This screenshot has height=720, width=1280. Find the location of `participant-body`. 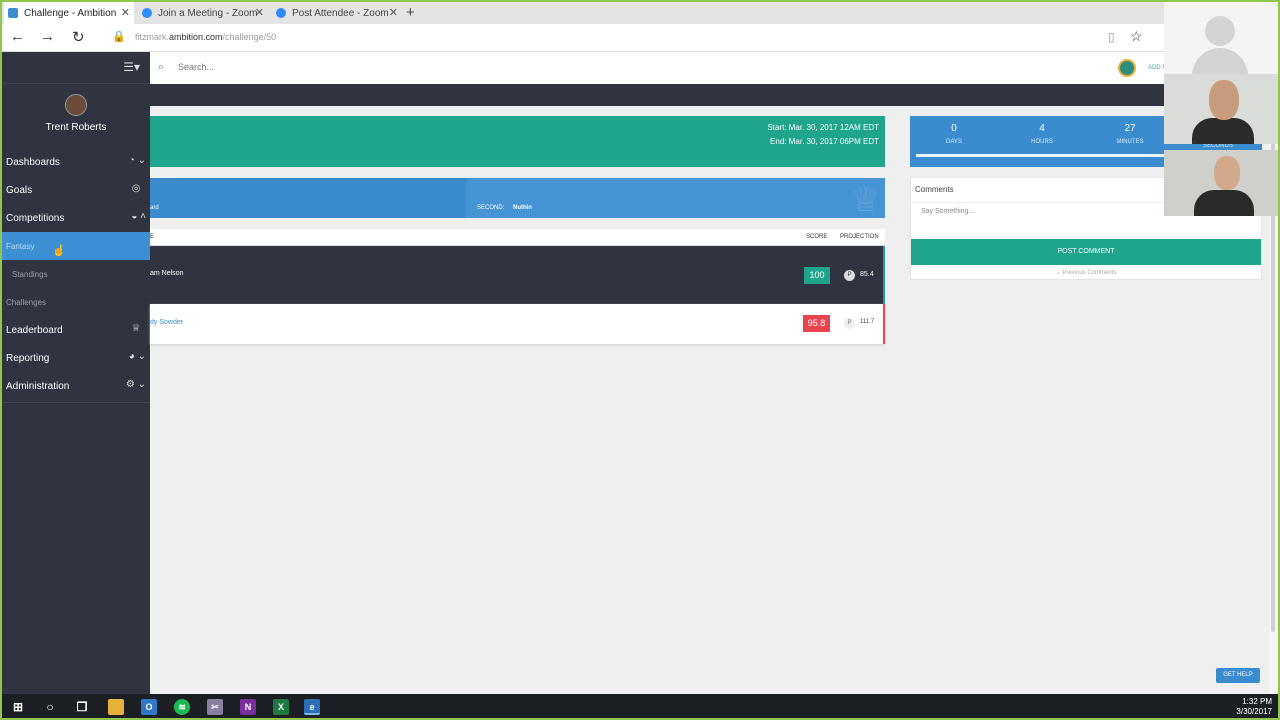

participant-body is located at coordinates (1224, 203).